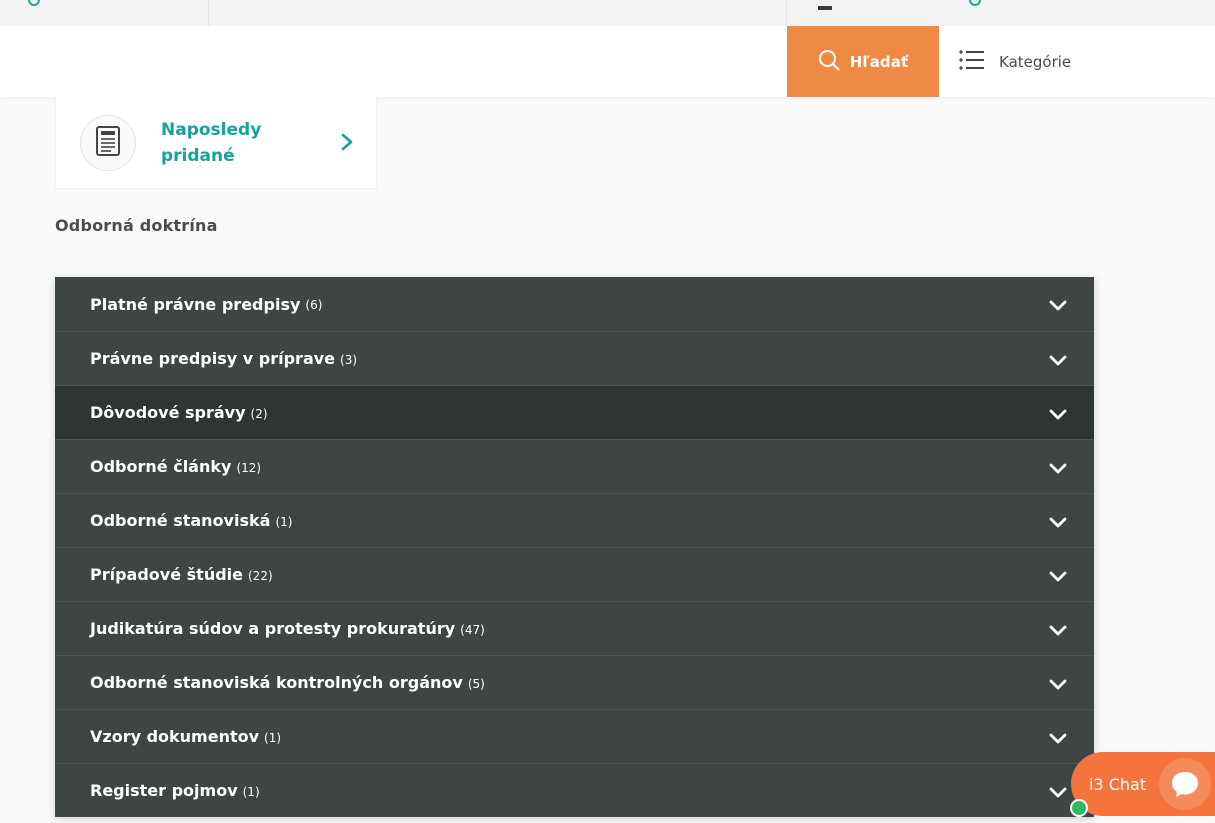 The image size is (1215, 823). Describe the element at coordinates (607, 13) in the screenshot. I see `top-nav-strip` at that location.